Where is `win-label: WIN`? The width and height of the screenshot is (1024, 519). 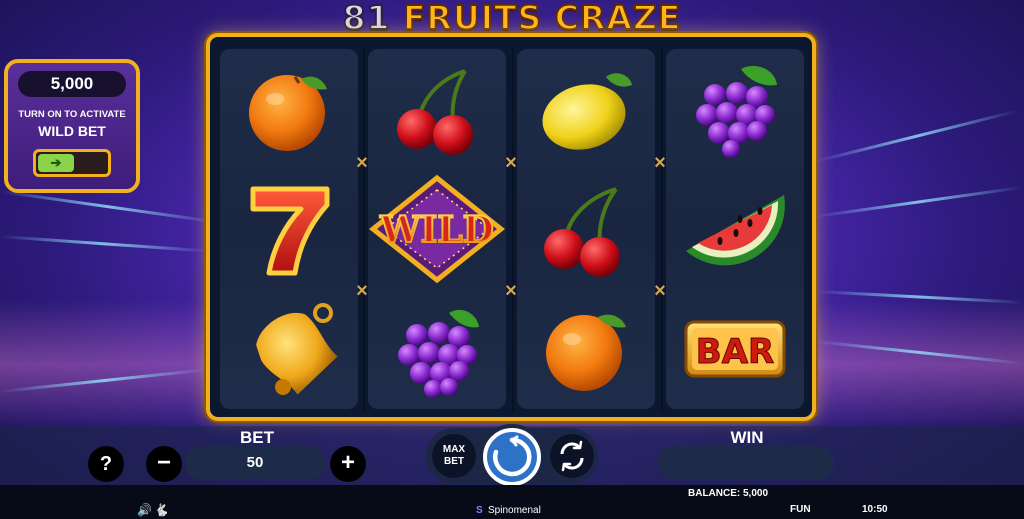 win-label: WIN is located at coordinates (747, 437).